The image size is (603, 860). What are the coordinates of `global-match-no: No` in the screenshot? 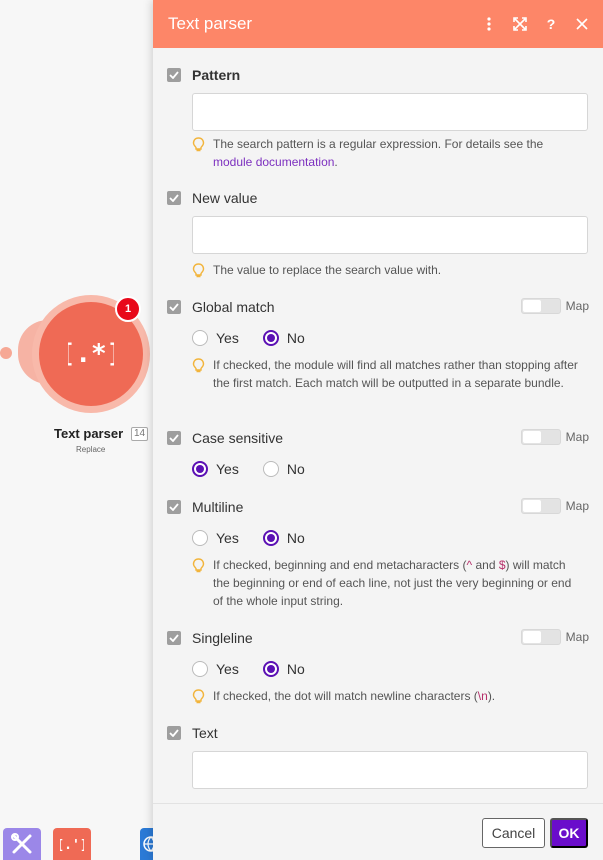 It's located at (283, 338).